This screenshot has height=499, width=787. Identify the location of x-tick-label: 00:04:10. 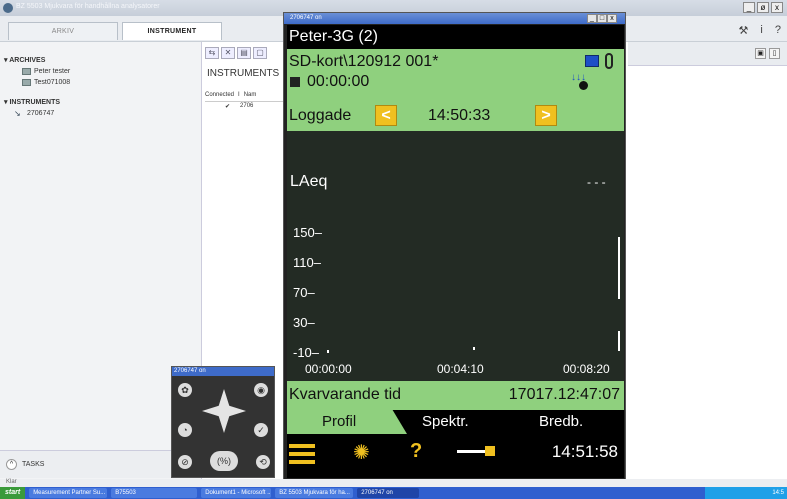
(460, 369).